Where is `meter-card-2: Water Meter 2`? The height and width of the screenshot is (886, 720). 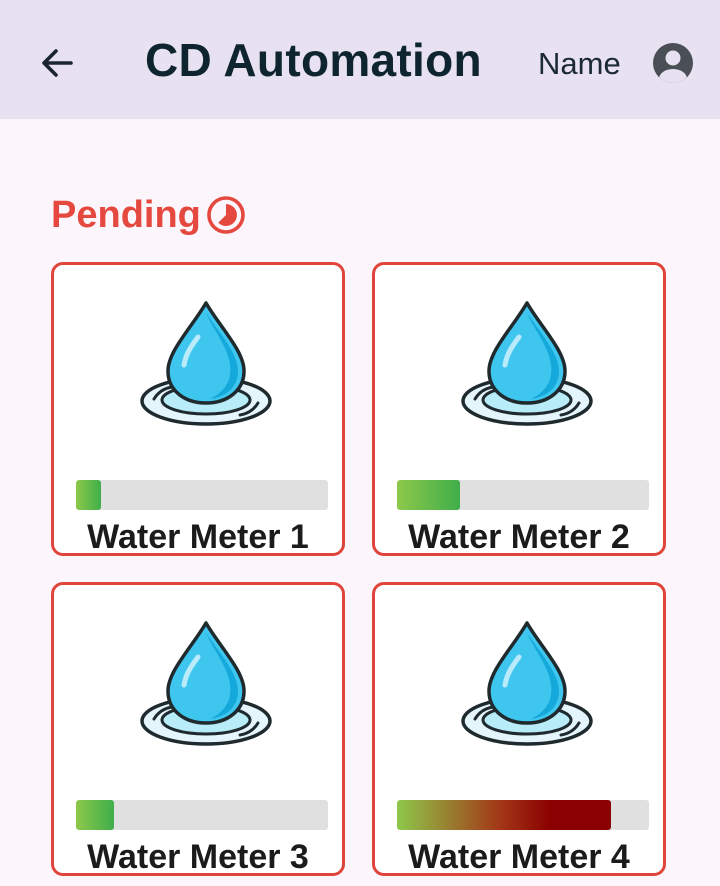 meter-card-2: Water Meter 2 is located at coordinates (519, 409).